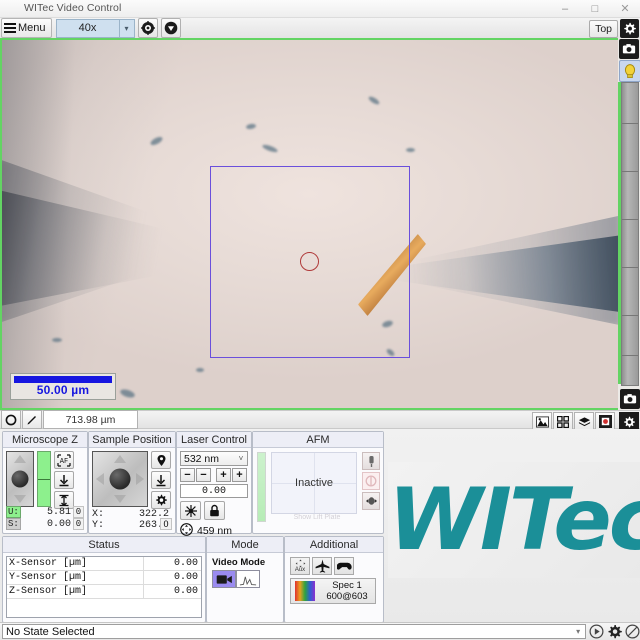 Image resolution: width=640 pixels, height=640 pixels. What do you see at coordinates (241, 458) in the screenshot?
I see `chevron-down-icon: ˅` at bounding box center [241, 458].